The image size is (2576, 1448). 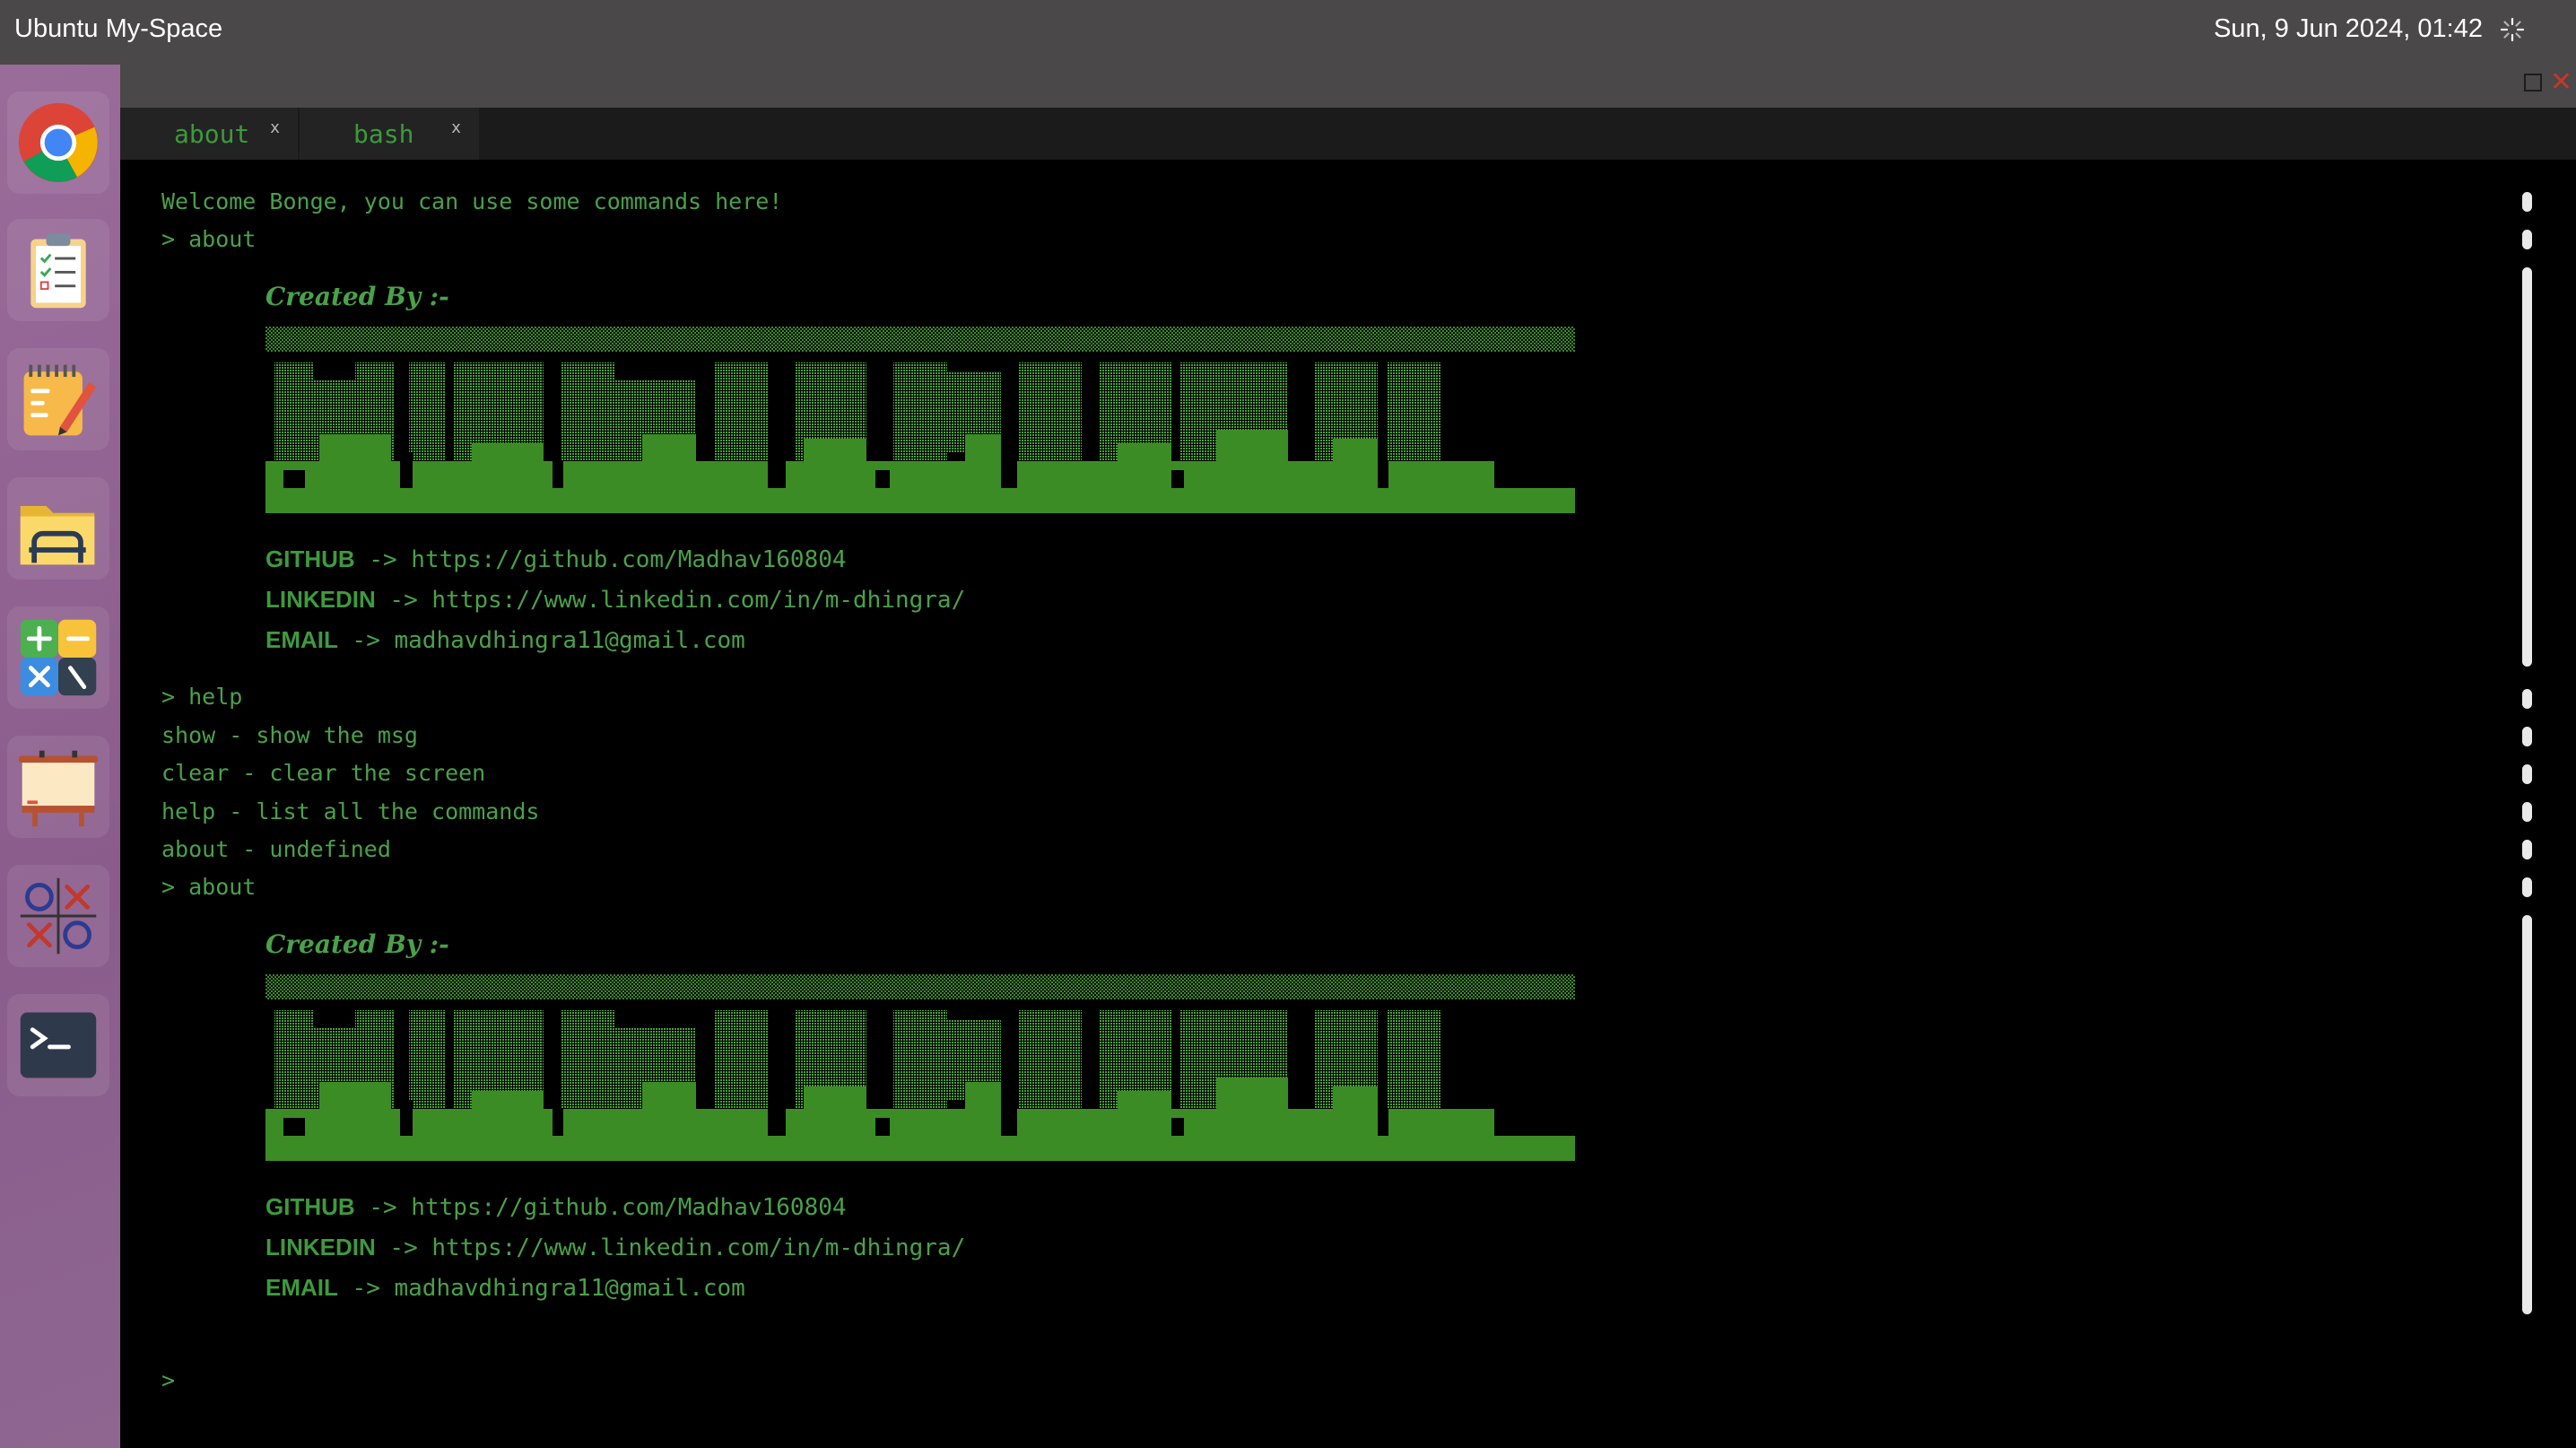 I want to click on tic-tac-toe-icon, so click(x=58, y=916).